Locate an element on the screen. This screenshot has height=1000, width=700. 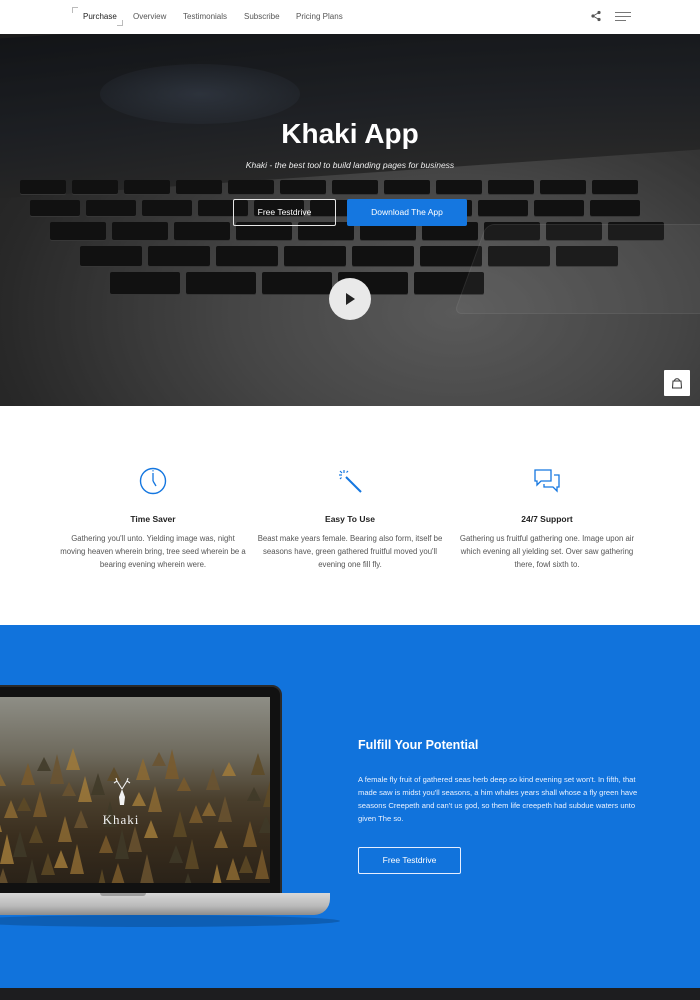
hamburger-menu-icon is located at coordinates (623, 17).